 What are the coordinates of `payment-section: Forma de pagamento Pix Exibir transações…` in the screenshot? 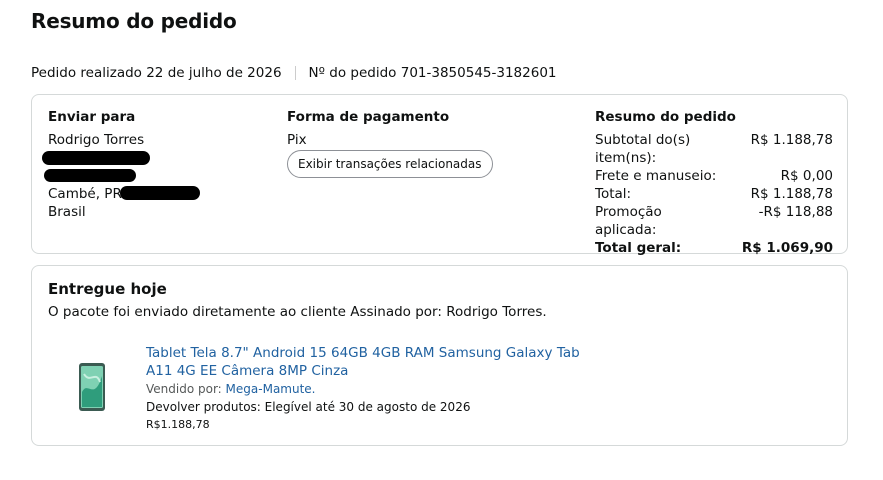 It's located at (417, 143).